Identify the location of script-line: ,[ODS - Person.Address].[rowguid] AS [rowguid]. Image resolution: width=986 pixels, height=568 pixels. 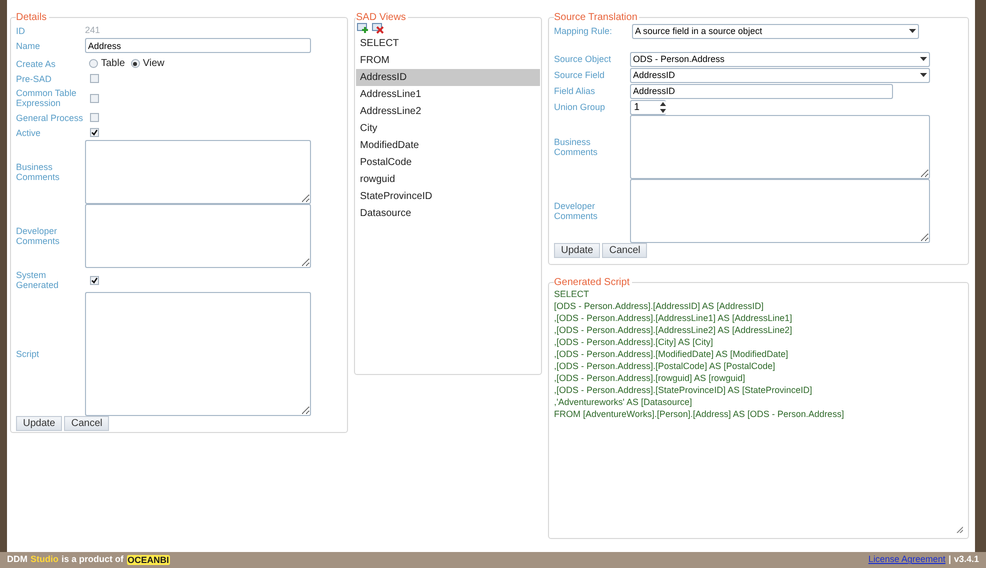
(650, 378).